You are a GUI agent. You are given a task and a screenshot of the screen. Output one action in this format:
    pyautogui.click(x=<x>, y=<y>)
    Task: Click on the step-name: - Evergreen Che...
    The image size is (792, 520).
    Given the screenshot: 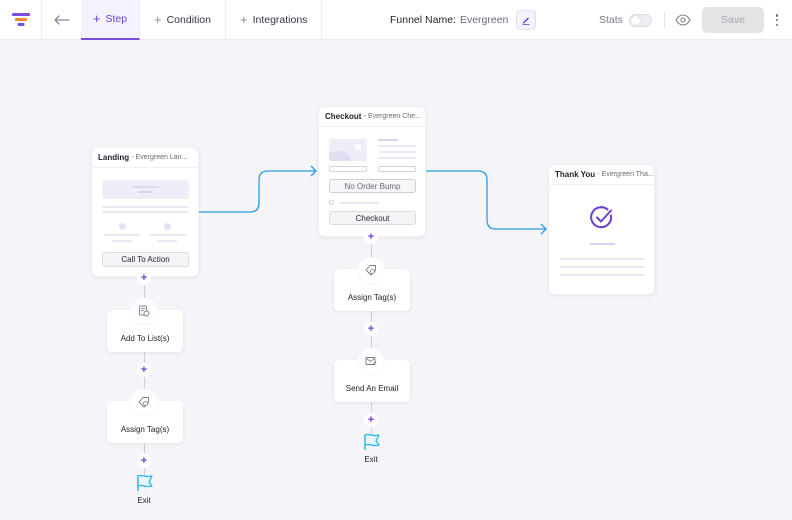 What is the action you would take?
    pyautogui.click(x=392, y=116)
    